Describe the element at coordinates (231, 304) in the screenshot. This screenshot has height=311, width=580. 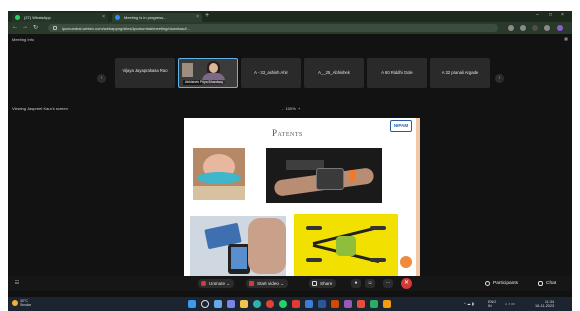
I see `chat-app-icon` at that location.